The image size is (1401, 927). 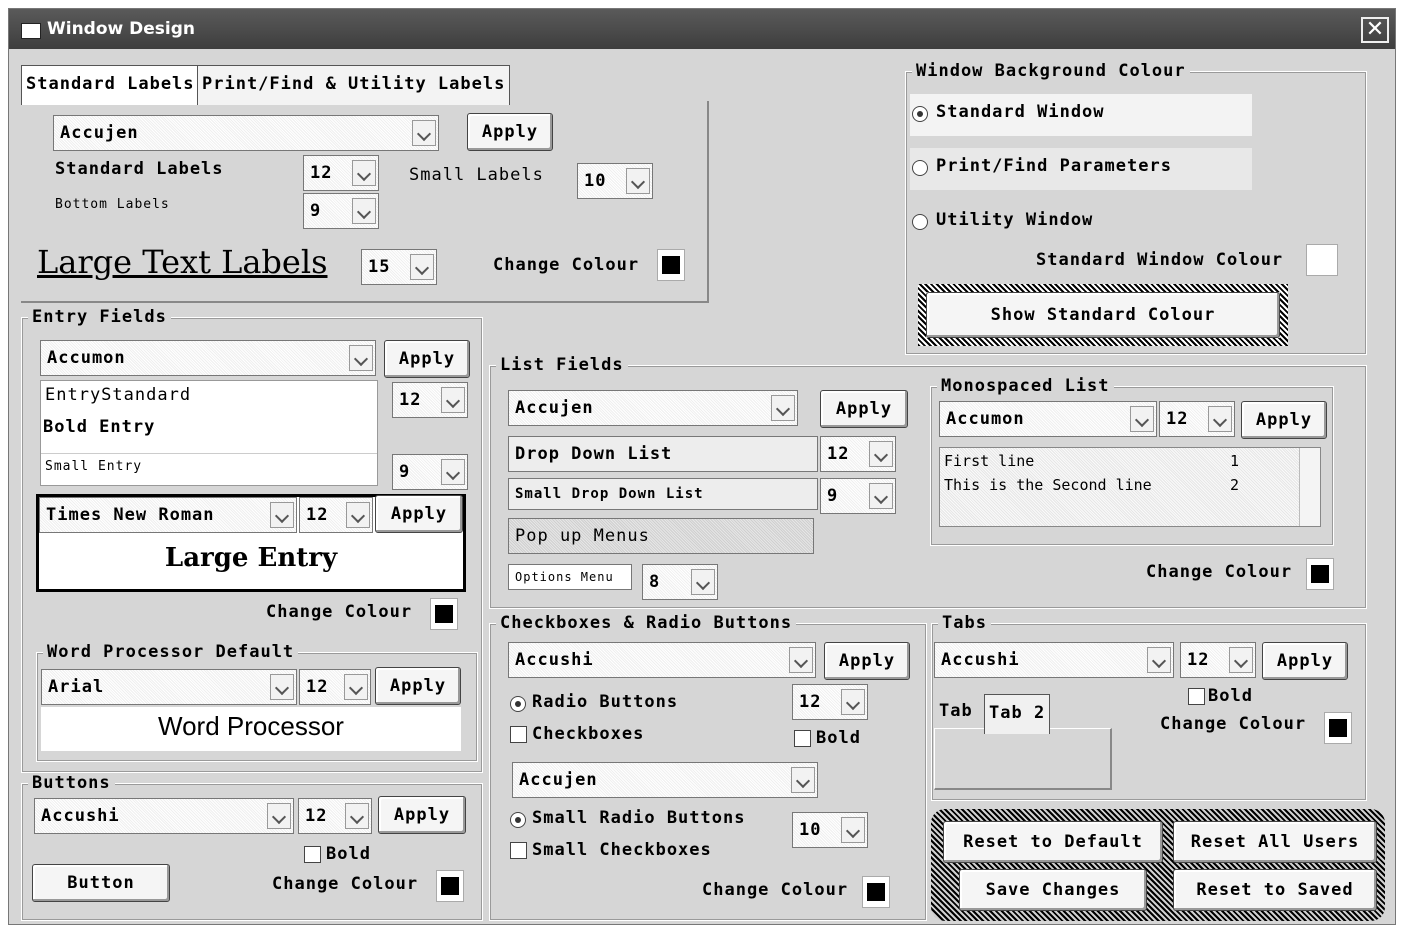 What do you see at coordinates (653, 408) in the screenshot?
I see `list-font-select: Accujen` at bounding box center [653, 408].